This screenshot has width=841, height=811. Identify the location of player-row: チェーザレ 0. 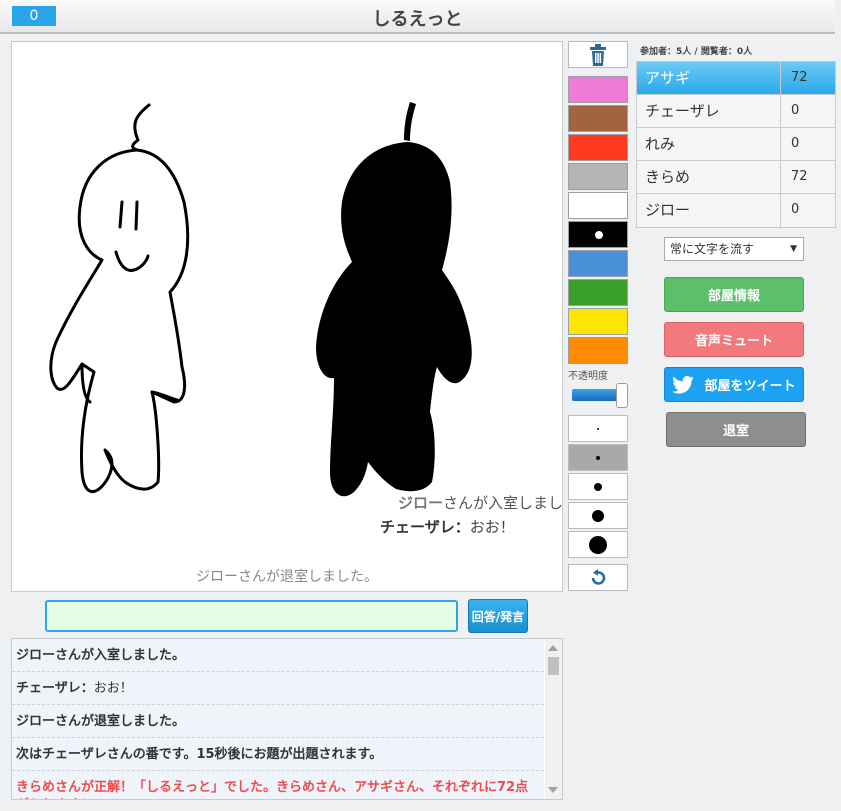
(736, 111).